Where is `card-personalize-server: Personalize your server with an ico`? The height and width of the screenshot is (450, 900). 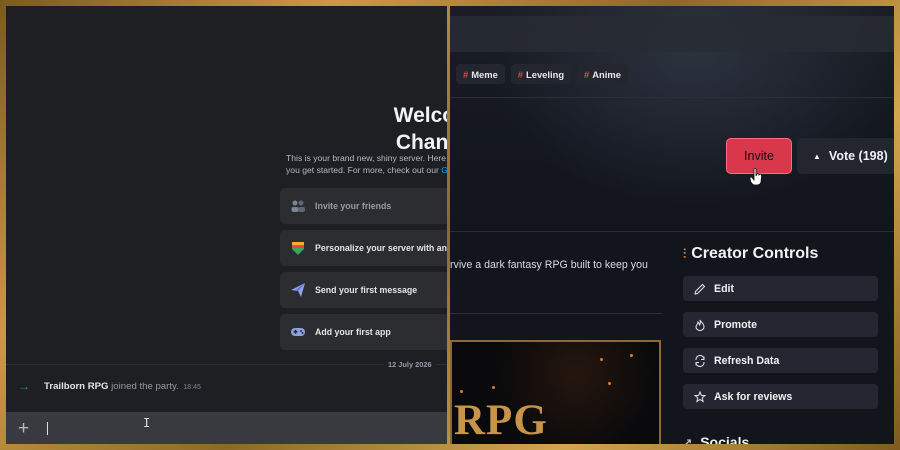
card-personalize-server: Personalize your server with an ico is located at coordinates (363, 248).